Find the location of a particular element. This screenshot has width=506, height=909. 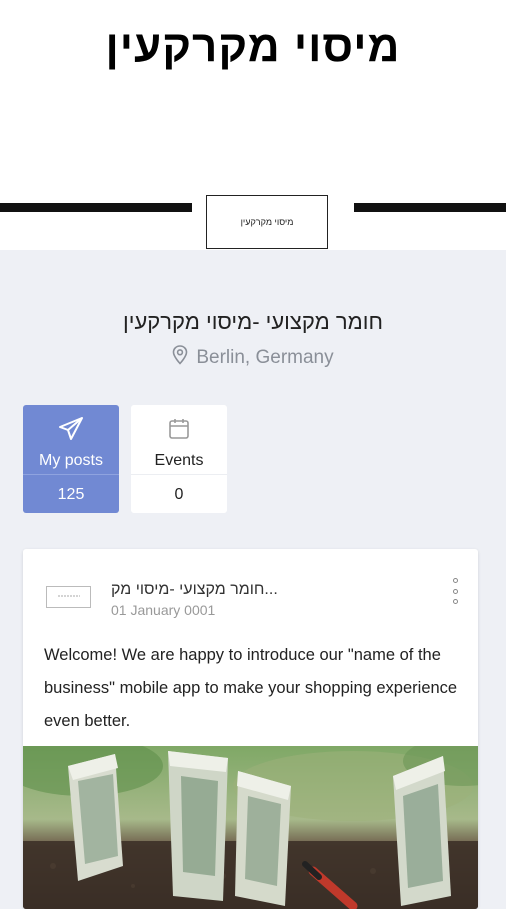

post-author-avatar is located at coordinates (68, 597).